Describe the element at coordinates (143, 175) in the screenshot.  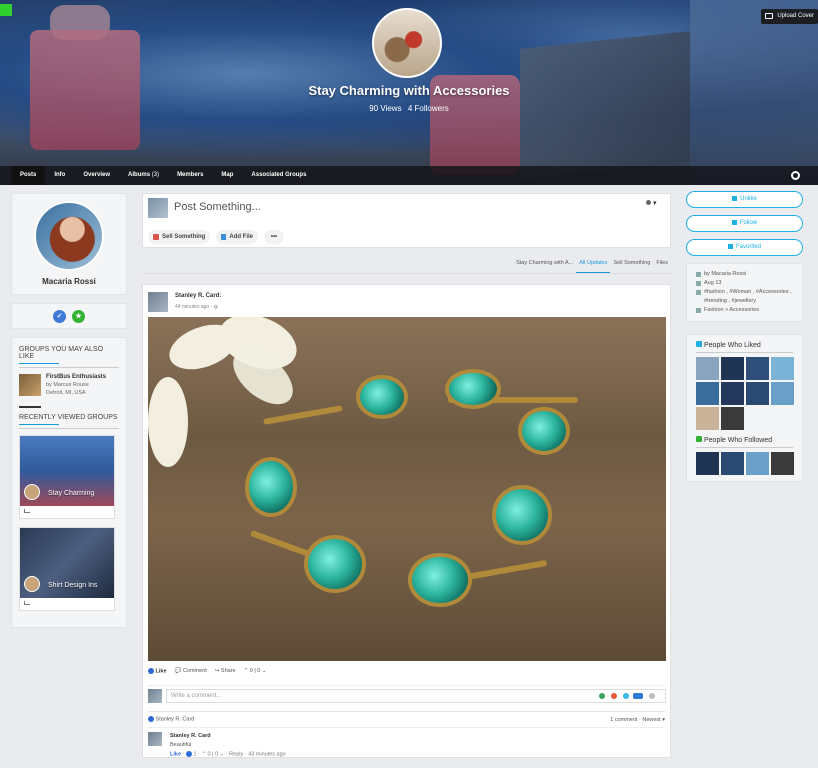
I see `tab-albums: Albums (3)` at that location.